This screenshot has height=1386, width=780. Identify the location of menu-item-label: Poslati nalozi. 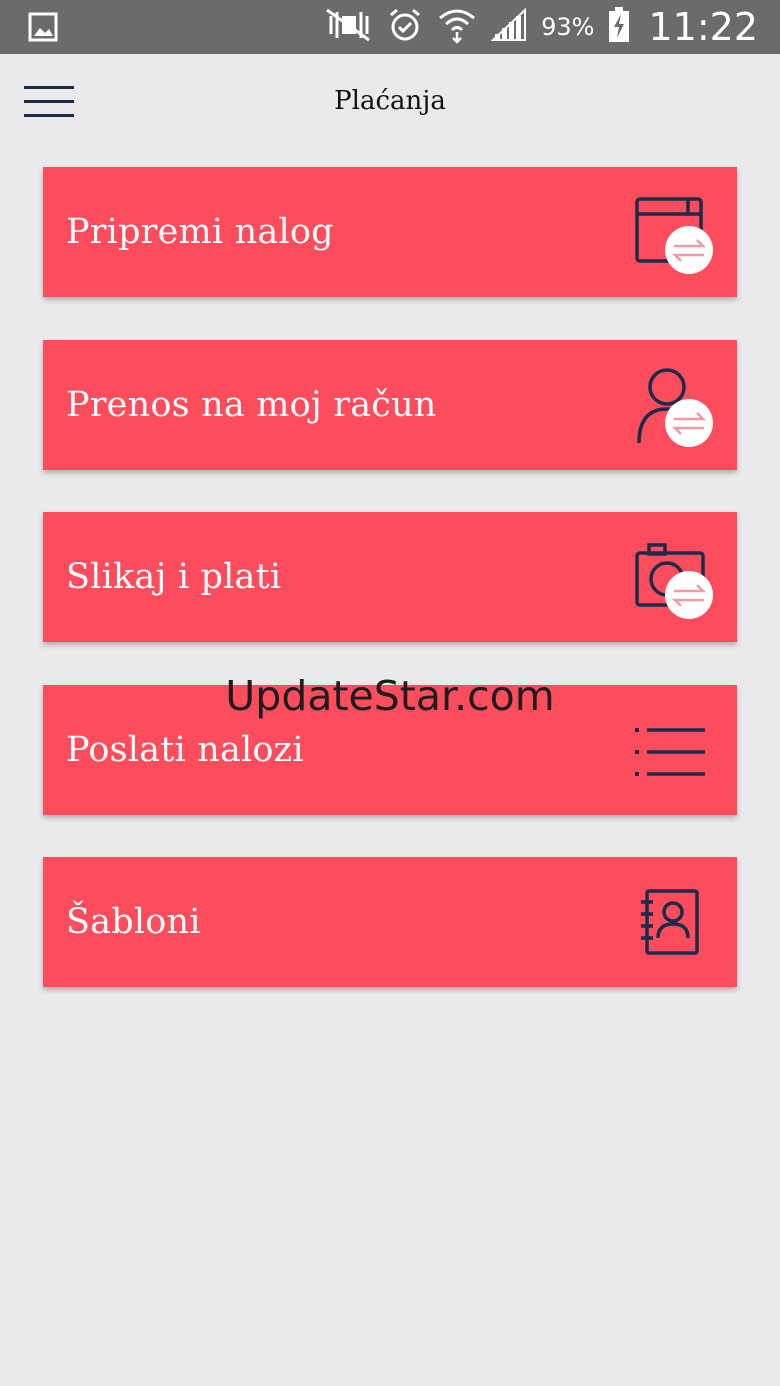
(185, 750).